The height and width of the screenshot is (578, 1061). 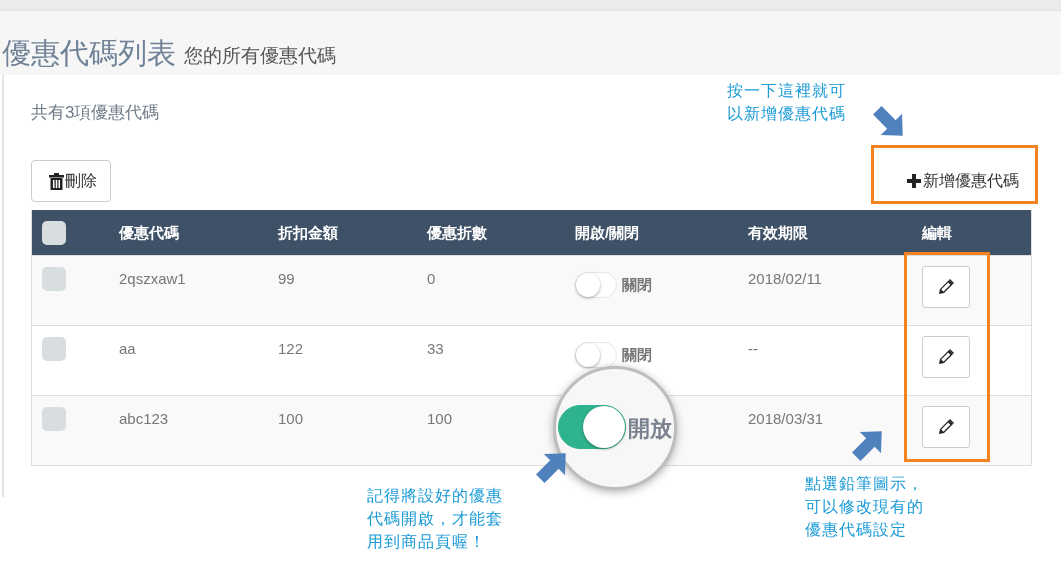 What do you see at coordinates (260, 56) in the screenshot?
I see `page-subtitle: 您的所有優惠代碼` at bounding box center [260, 56].